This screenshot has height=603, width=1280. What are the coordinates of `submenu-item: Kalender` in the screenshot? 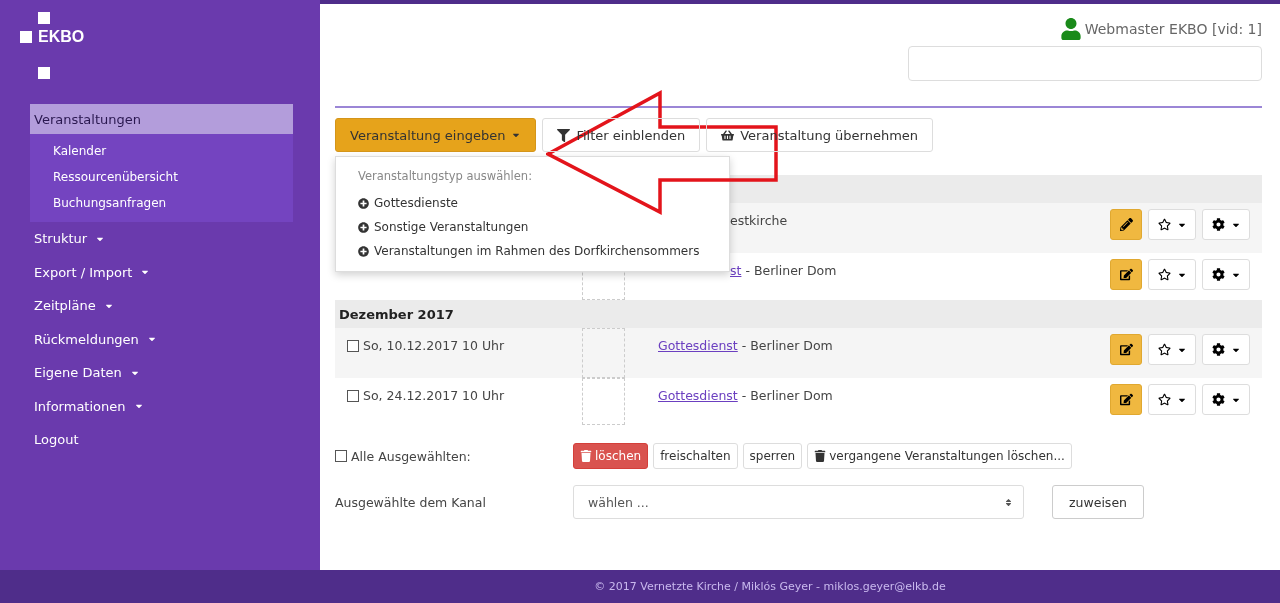 It's located at (161, 151).